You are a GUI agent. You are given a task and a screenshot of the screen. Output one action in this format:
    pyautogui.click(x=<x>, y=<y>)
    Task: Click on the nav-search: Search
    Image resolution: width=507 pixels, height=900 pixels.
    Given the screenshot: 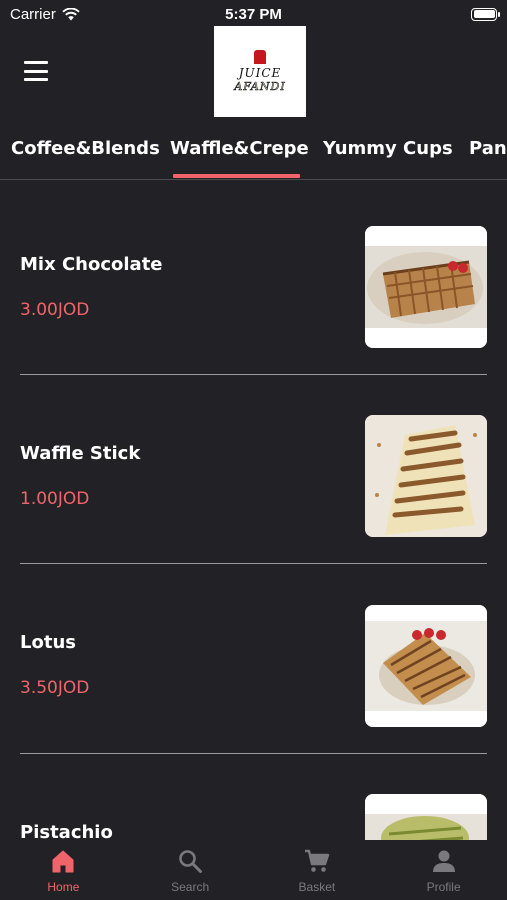 What is the action you would take?
    pyautogui.click(x=190, y=871)
    